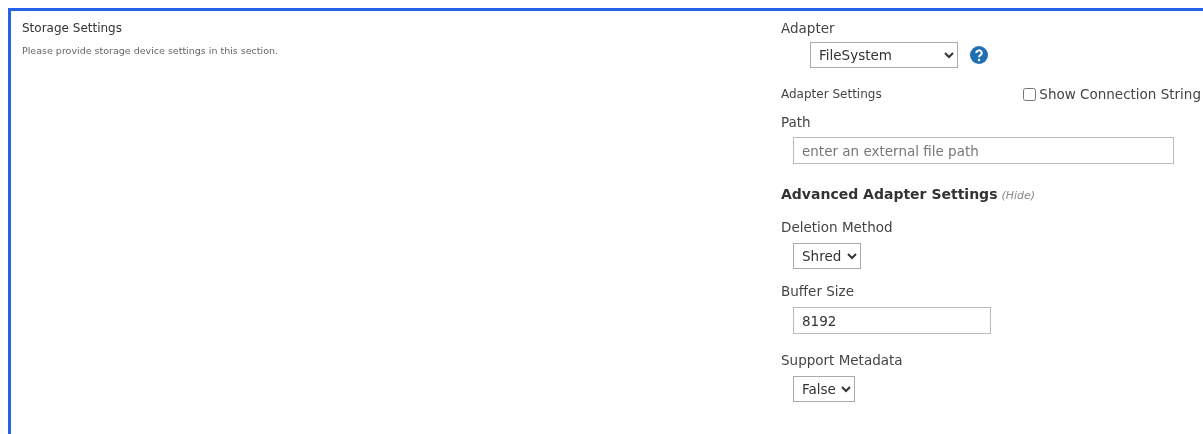 This screenshot has height=434, width=1203. I want to click on hide-link: (Hide), so click(1018, 196).